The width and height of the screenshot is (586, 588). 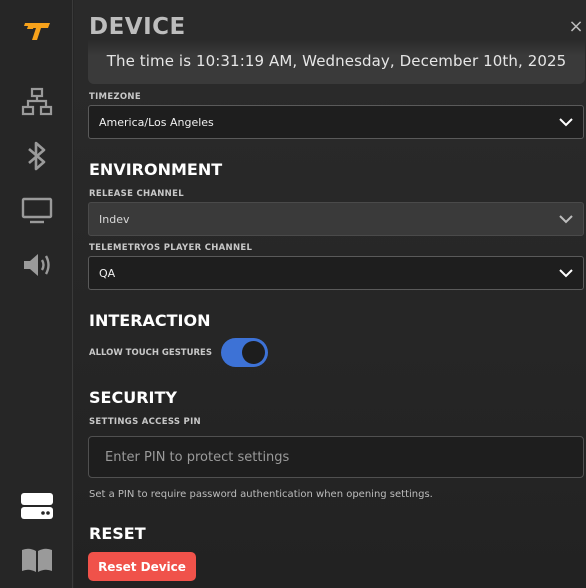 What do you see at coordinates (107, 273) in the screenshot?
I see `player-channel-value: QA` at bounding box center [107, 273].